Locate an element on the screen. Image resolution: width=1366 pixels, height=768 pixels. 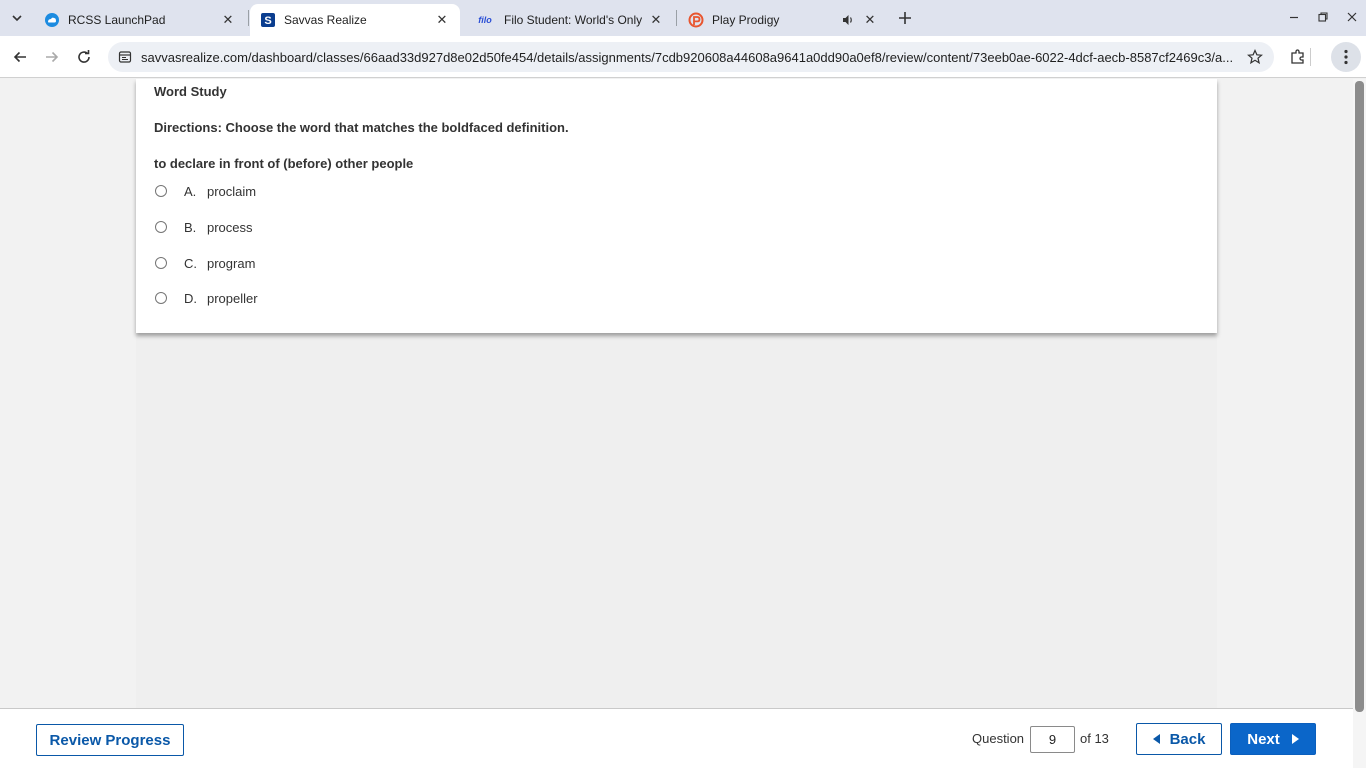
tab-title: RCSS LaunchPad is located at coordinates (117, 20).